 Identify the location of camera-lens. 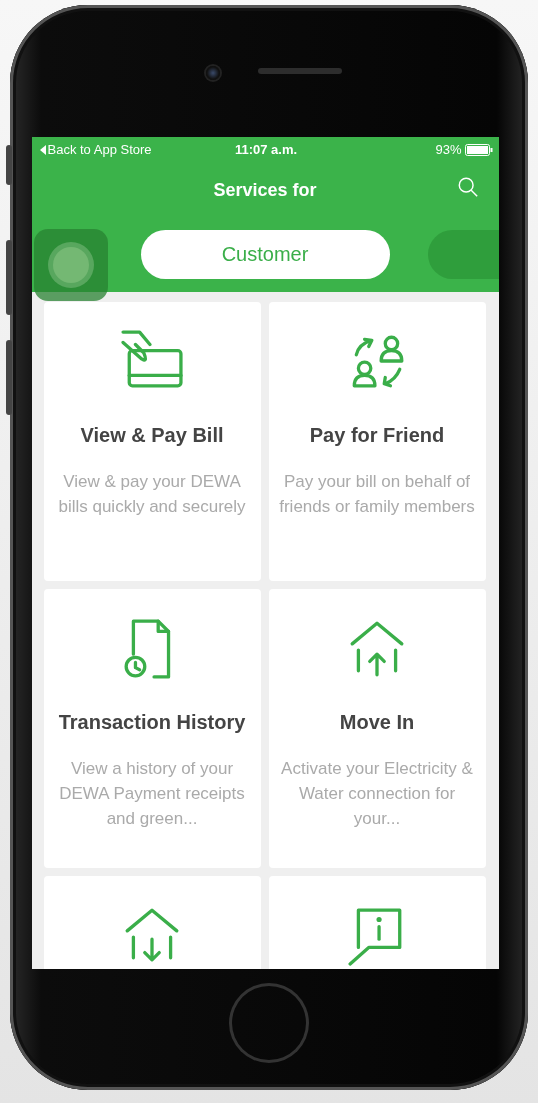
(213, 73).